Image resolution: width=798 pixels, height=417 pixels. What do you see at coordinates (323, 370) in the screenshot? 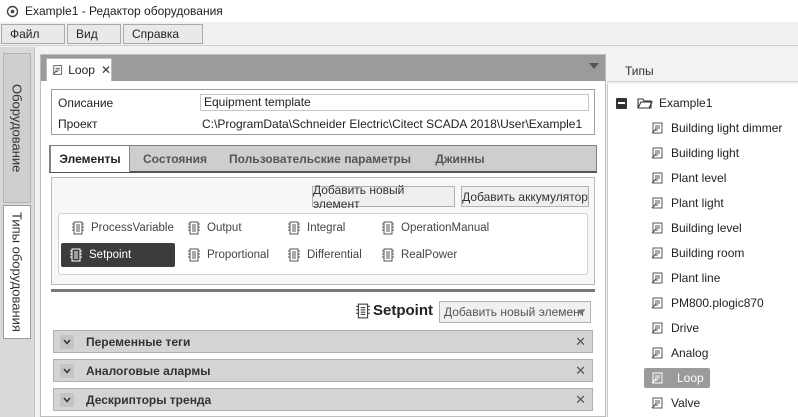
I see `section-analog-alarms: Аналоговые алармы ✕` at bounding box center [323, 370].